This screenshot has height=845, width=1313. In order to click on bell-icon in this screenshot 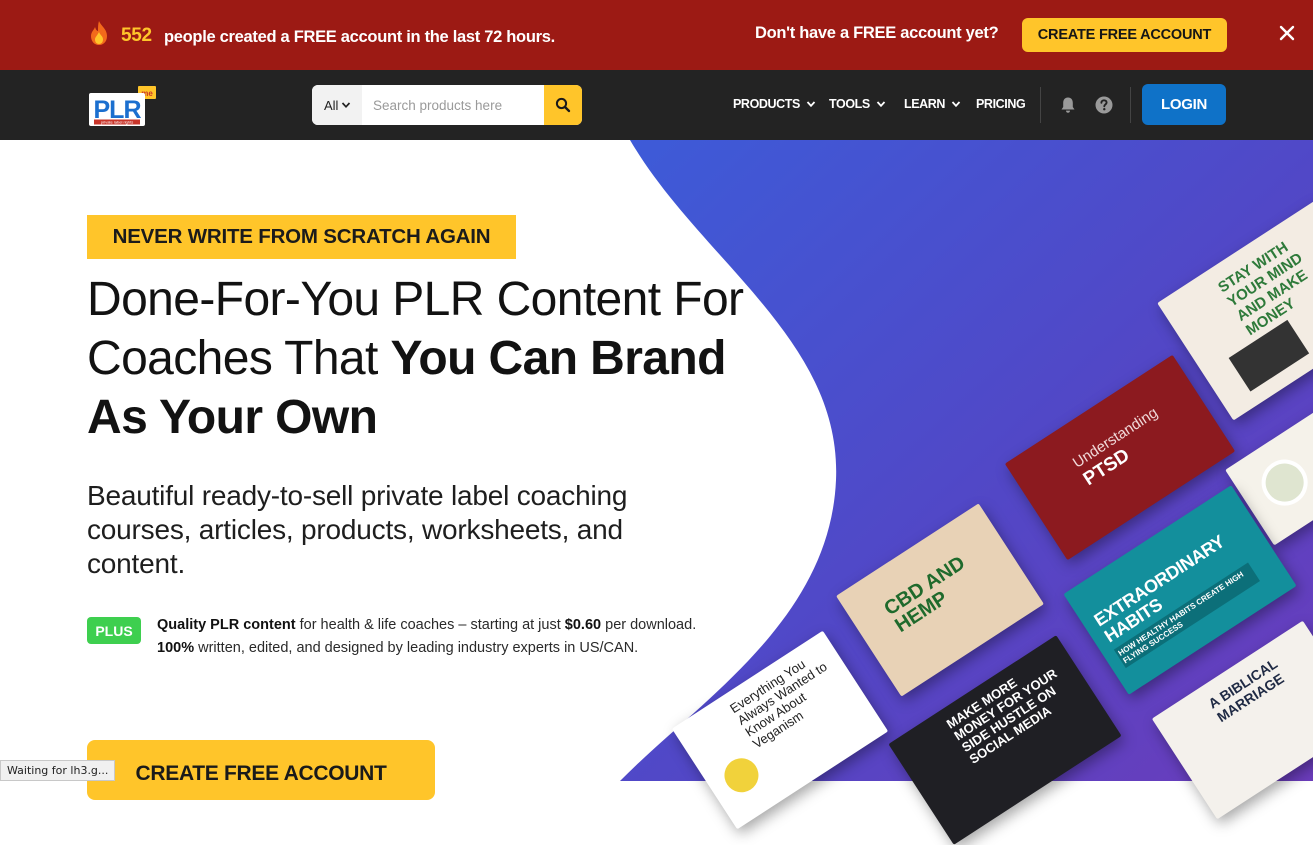, I will do `click(1068, 105)`.